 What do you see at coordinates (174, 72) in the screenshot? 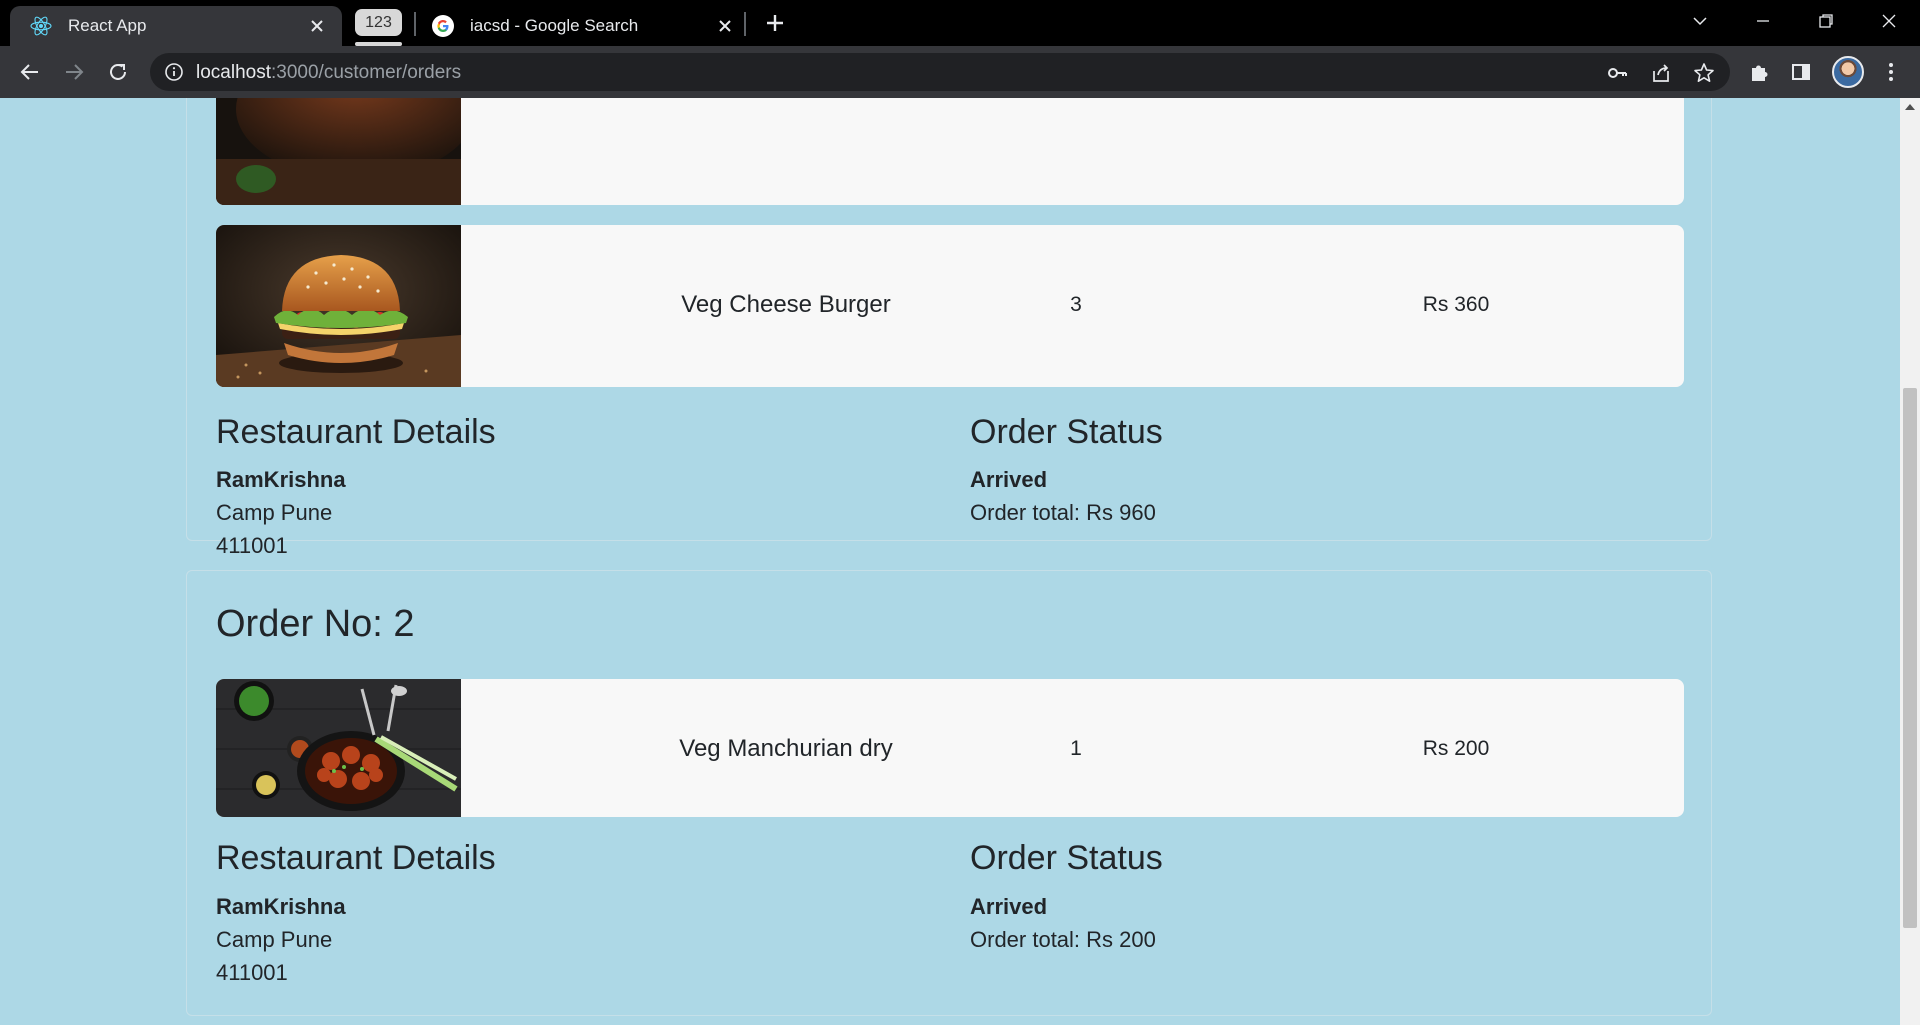
I see `site-info-icon` at bounding box center [174, 72].